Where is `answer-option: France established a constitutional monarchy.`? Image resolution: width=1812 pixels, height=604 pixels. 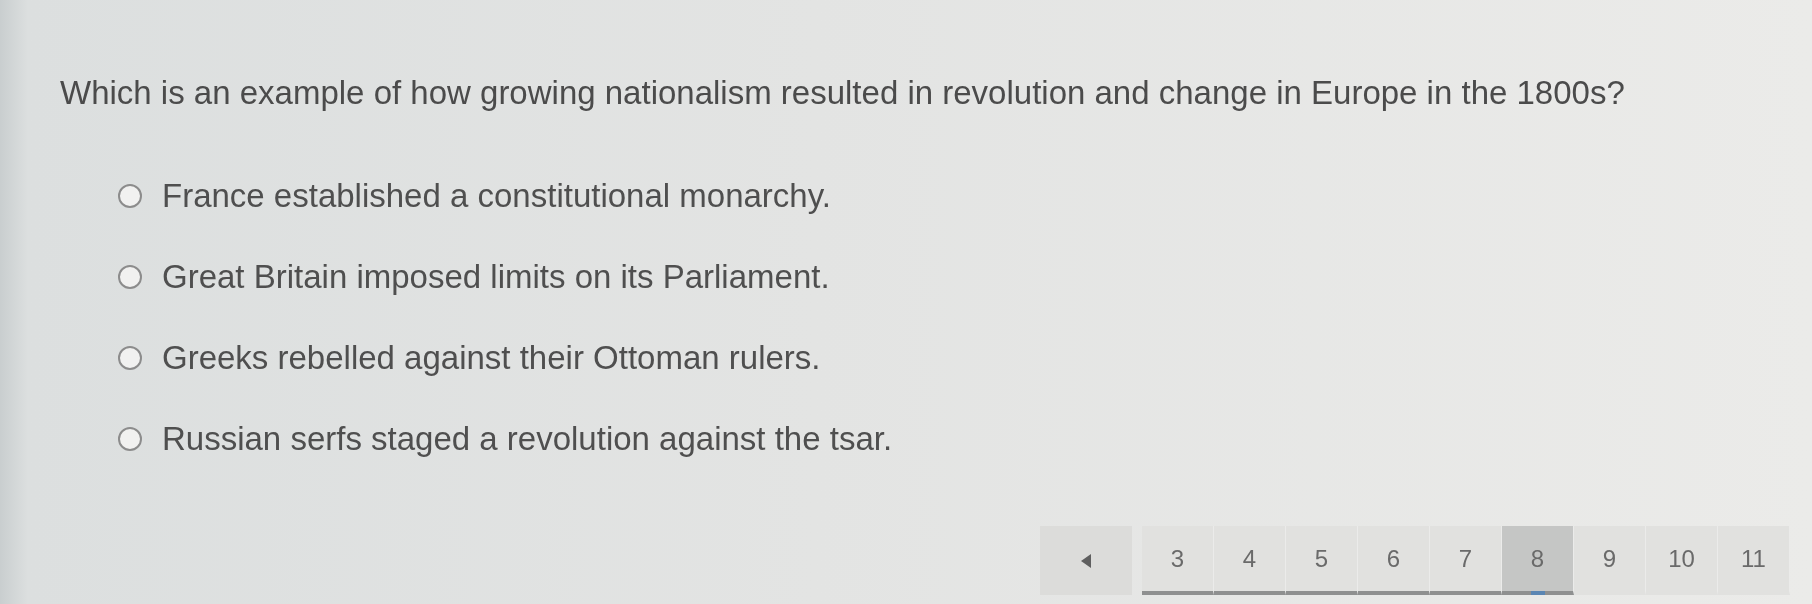
answer-option: France established a constitutional monarchy. is located at coordinates (496, 196).